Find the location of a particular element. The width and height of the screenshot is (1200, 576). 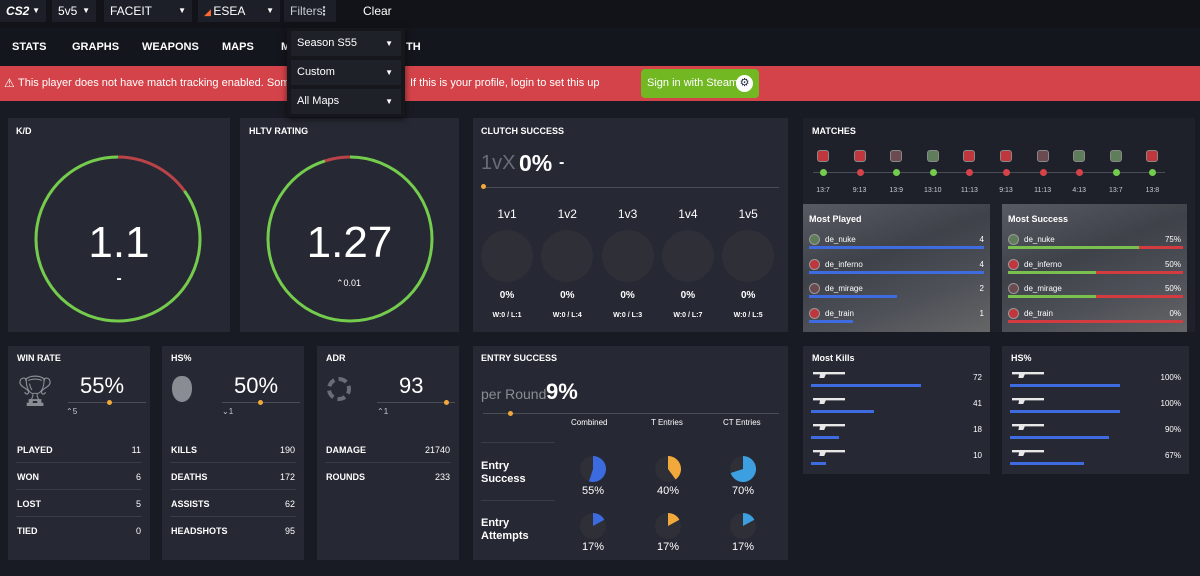

maps-label: All Maps is located at coordinates (318, 101).